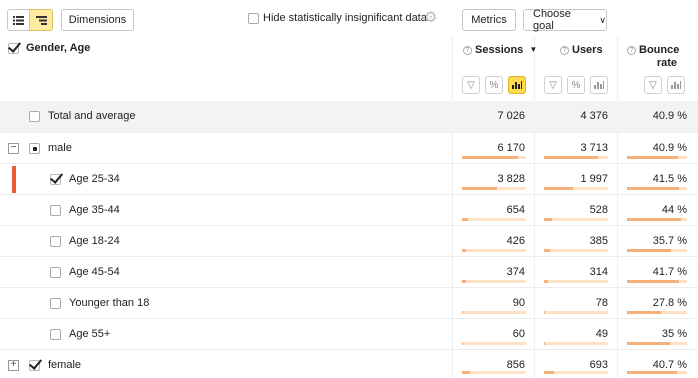 This screenshot has height=378, width=698. I want to click on dimension-header: Gender, Age, so click(49, 48).